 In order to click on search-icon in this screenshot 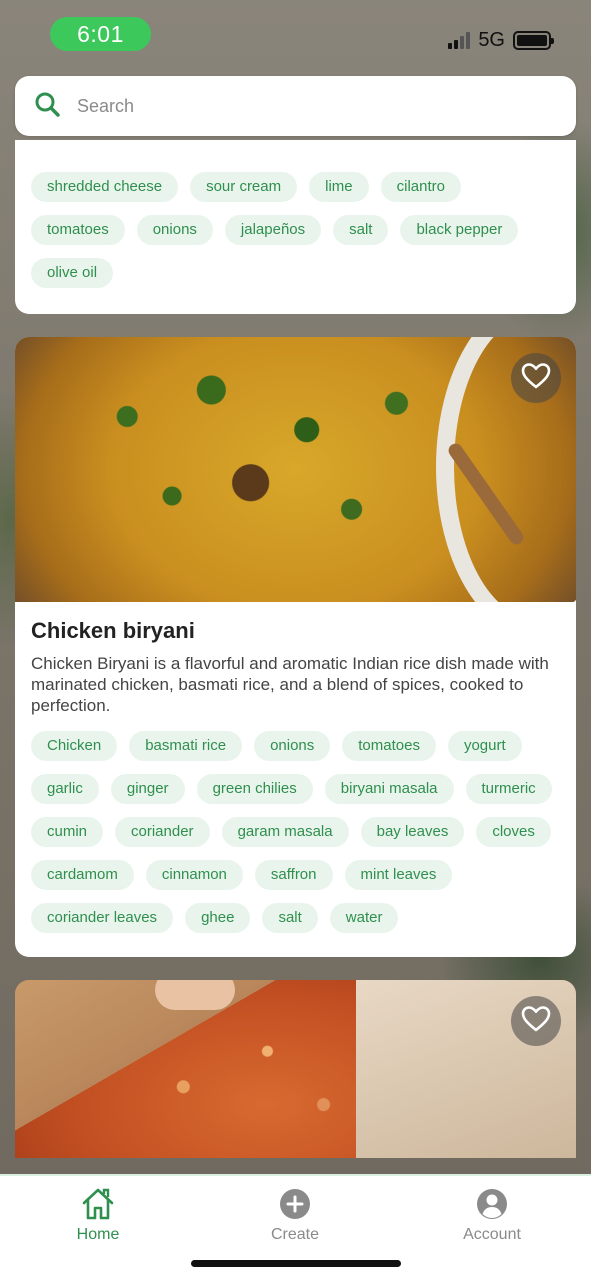, I will do `click(47, 106)`.